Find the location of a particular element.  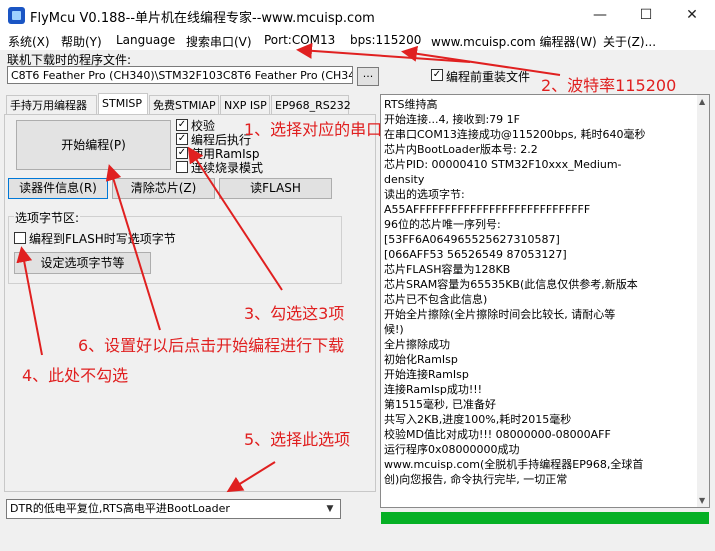

annotation-3: 3、勾选这3项 is located at coordinates (294, 313).